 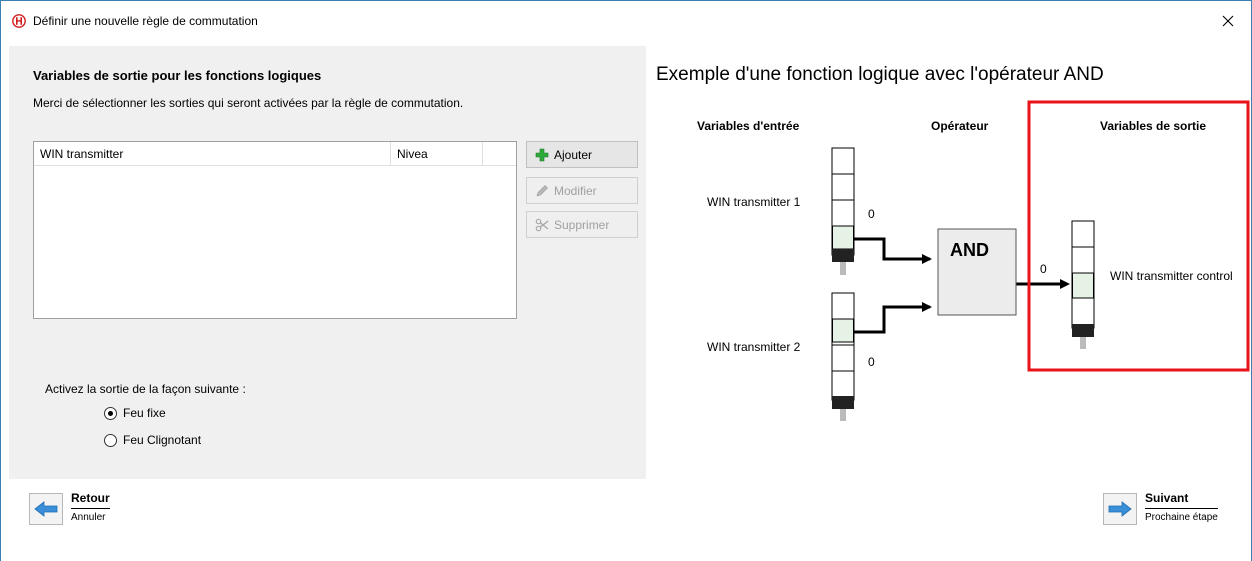 I want to click on output-highlight-frame, so click(x=1138, y=236).